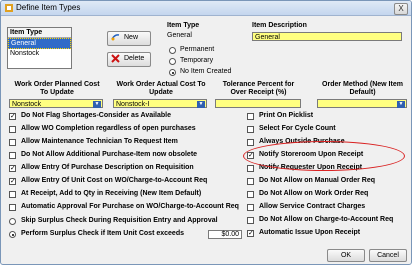 Image resolution: width=412 pixels, height=265 pixels. What do you see at coordinates (27, 104) in the screenshot?
I see `planned-cost-value: Nonstock` at bounding box center [27, 104].